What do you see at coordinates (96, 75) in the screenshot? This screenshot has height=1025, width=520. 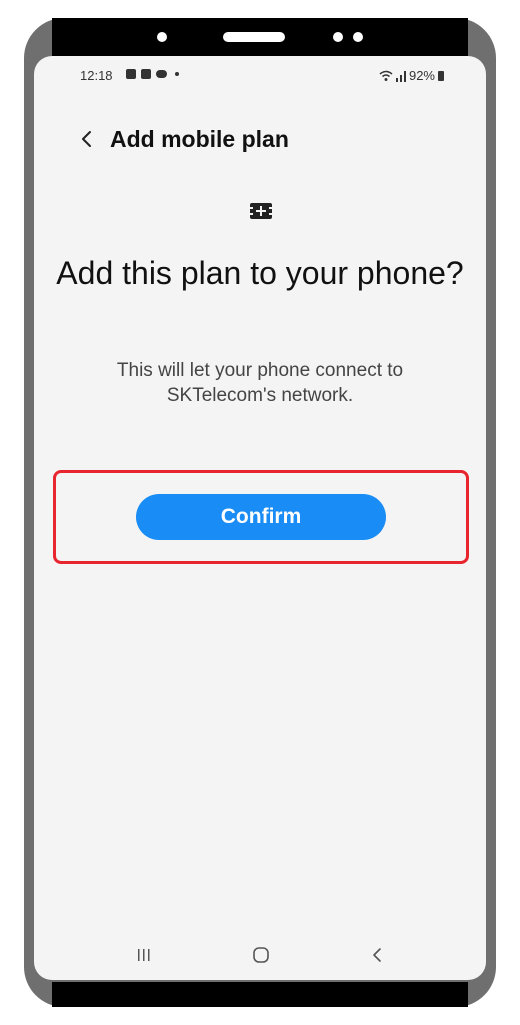 I see `status-time: 12:18` at bounding box center [96, 75].